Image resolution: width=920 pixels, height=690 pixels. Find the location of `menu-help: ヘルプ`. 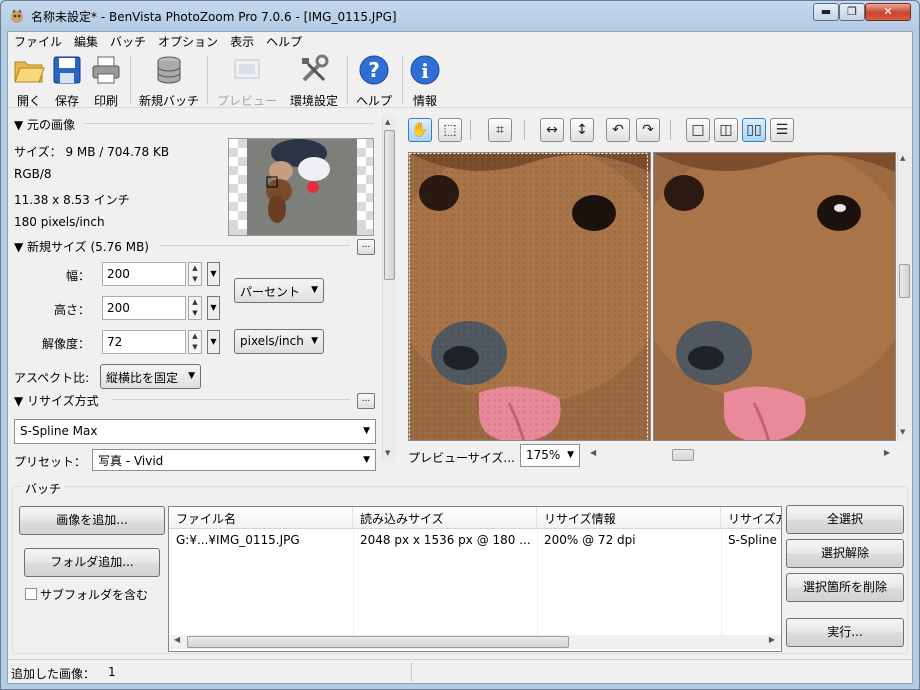

menu-help: ヘルプ is located at coordinates (284, 41).